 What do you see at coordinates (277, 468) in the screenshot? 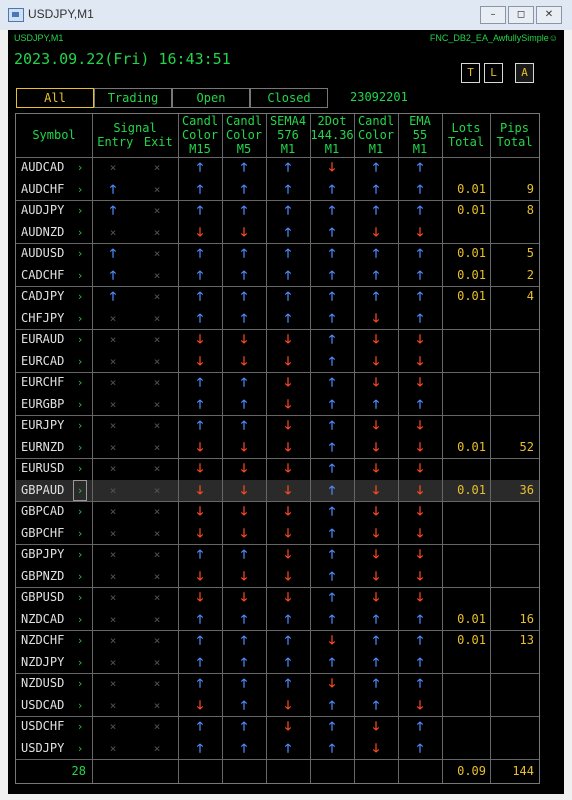
I see `table-row: EURUSD › × × 🡓 🡓 🡓 🡑 🡓 🡓` at bounding box center [277, 468].